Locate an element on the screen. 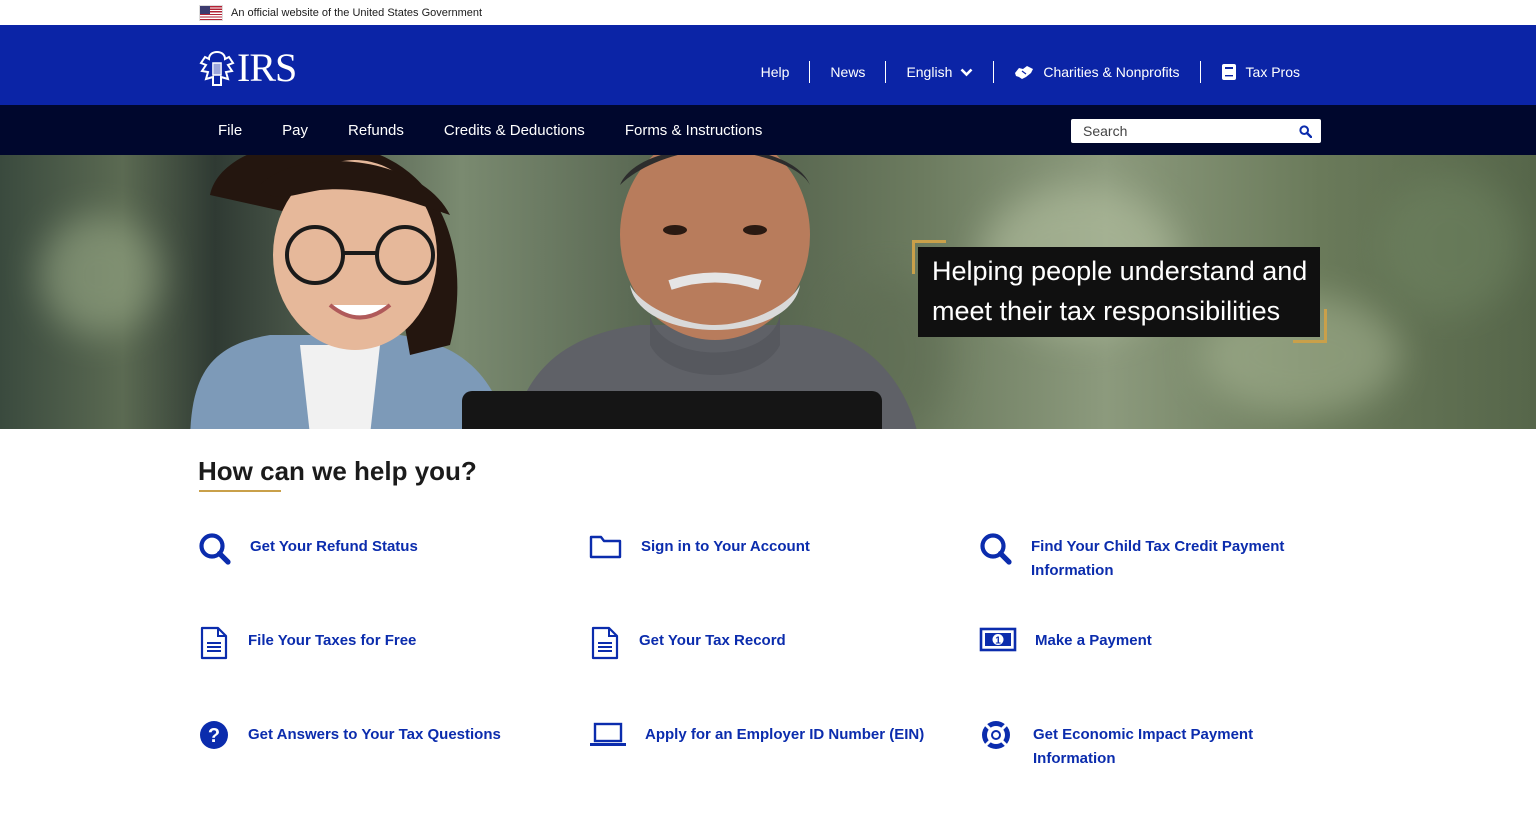  caption-corner-bottom-right is located at coordinates (1310, 326).